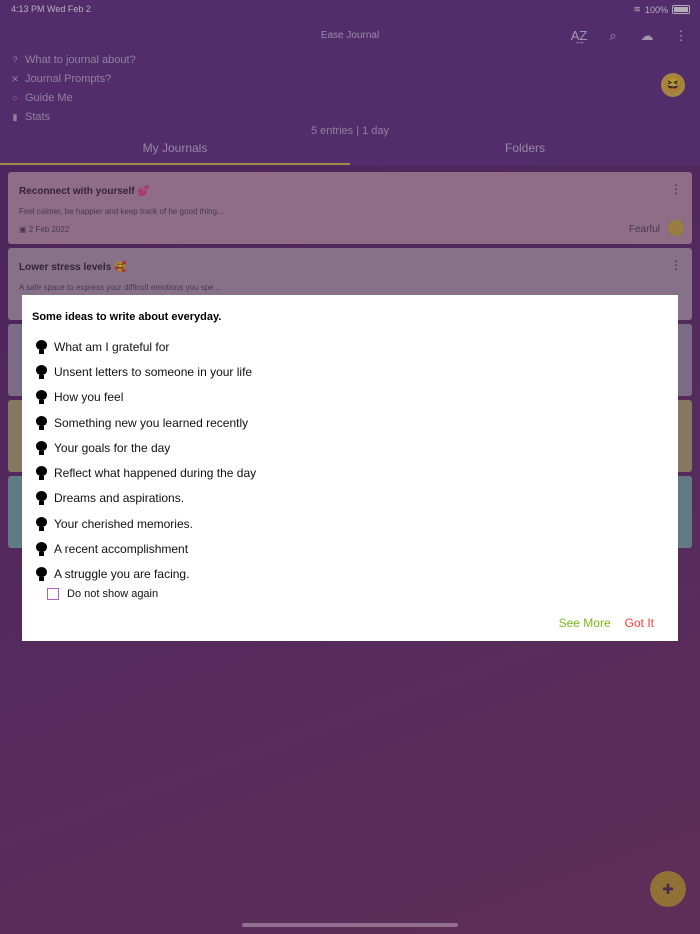 The width and height of the screenshot is (700, 934). Describe the element at coordinates (146, 498) in the screenshot. I see `idea-item: Dreams and aspirations.` at that location.